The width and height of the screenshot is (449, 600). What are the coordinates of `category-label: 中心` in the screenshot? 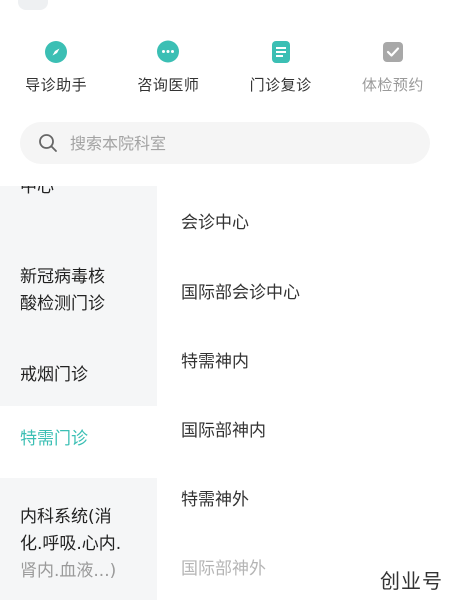 It's located at (37, 191).